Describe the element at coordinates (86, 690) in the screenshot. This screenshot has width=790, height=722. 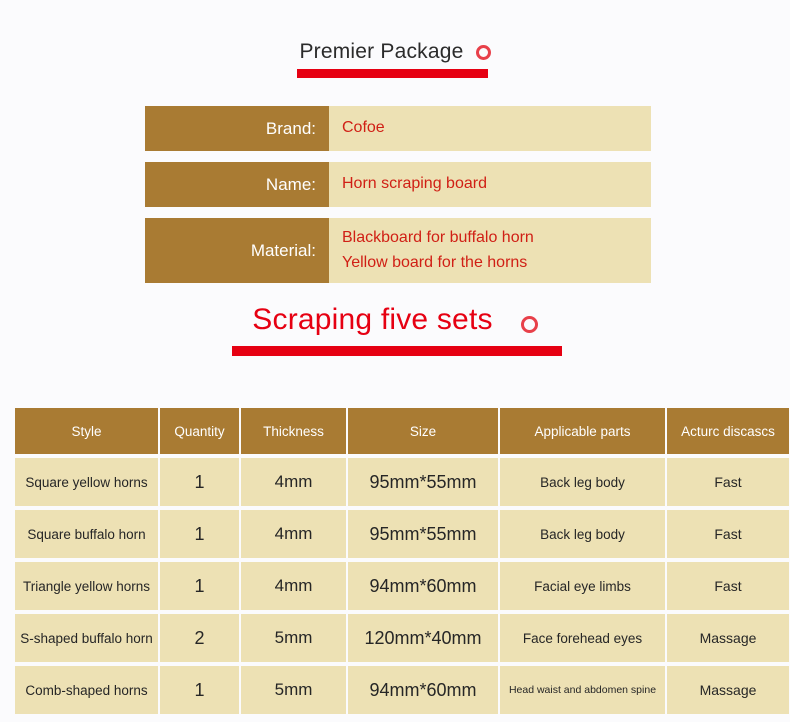
I see `cell-style: Comb-shaped horns` at that location.